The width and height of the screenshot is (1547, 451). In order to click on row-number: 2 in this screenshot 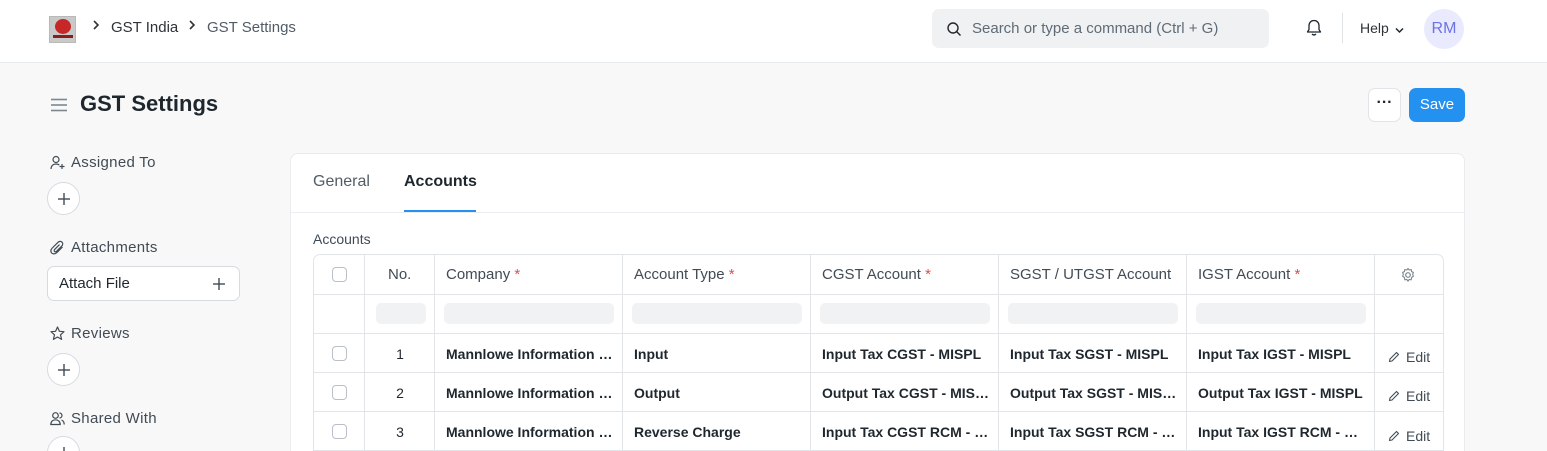, I will do `click(400, 393)`.